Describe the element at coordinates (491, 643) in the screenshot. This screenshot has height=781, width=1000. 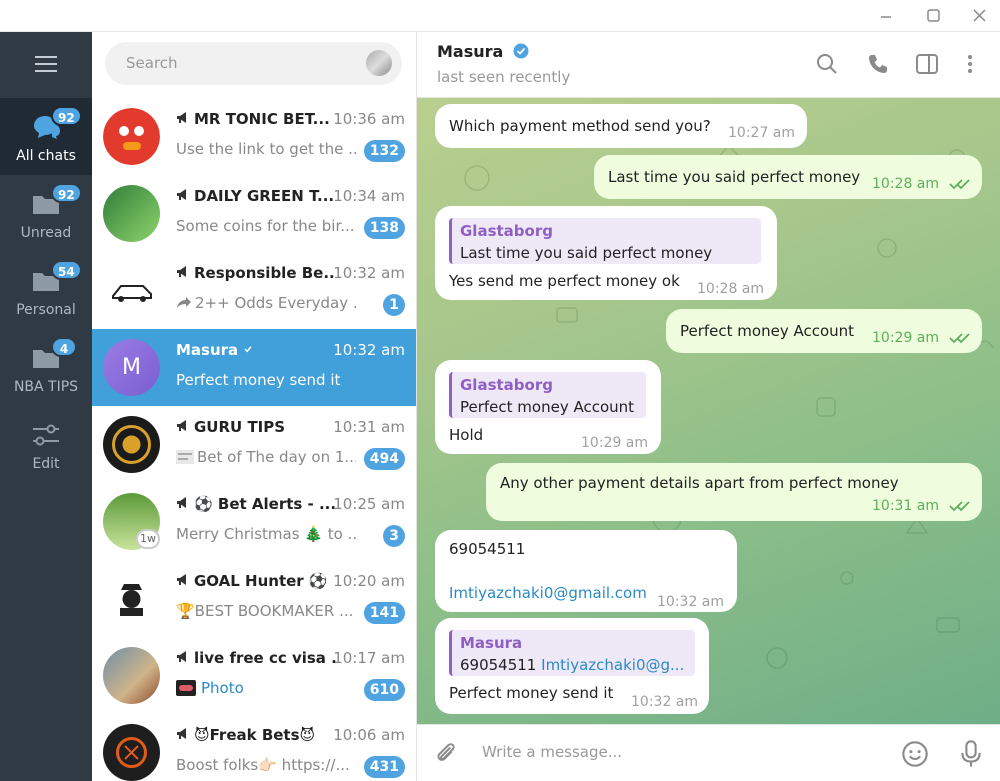
I see `reply-author: Masura` at that location.